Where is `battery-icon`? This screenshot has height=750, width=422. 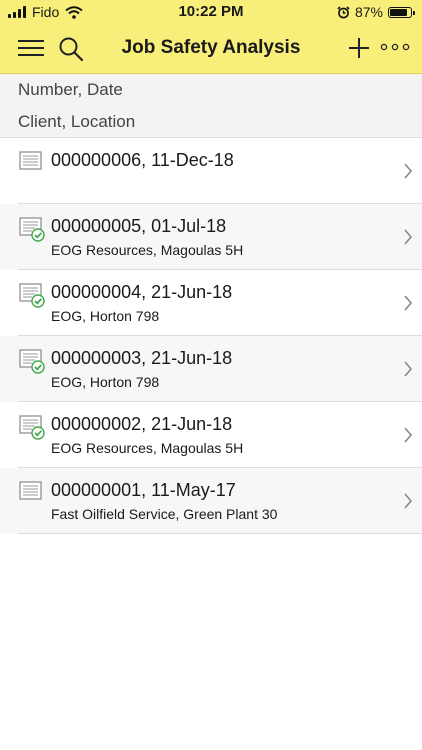 battery-icon is located at coordinates (401, 12).